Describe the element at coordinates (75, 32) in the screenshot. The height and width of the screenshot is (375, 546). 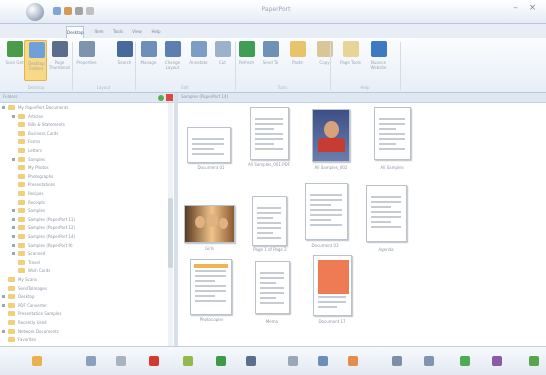
I see `tab-desktop: Desktop` at that location.